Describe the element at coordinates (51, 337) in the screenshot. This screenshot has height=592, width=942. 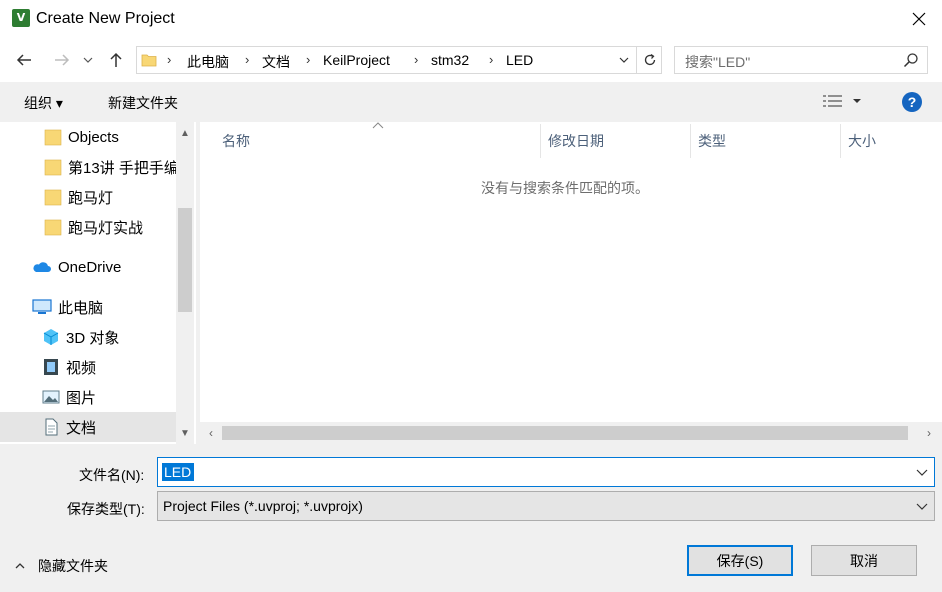
I see `cube-3d-icon` at that location.